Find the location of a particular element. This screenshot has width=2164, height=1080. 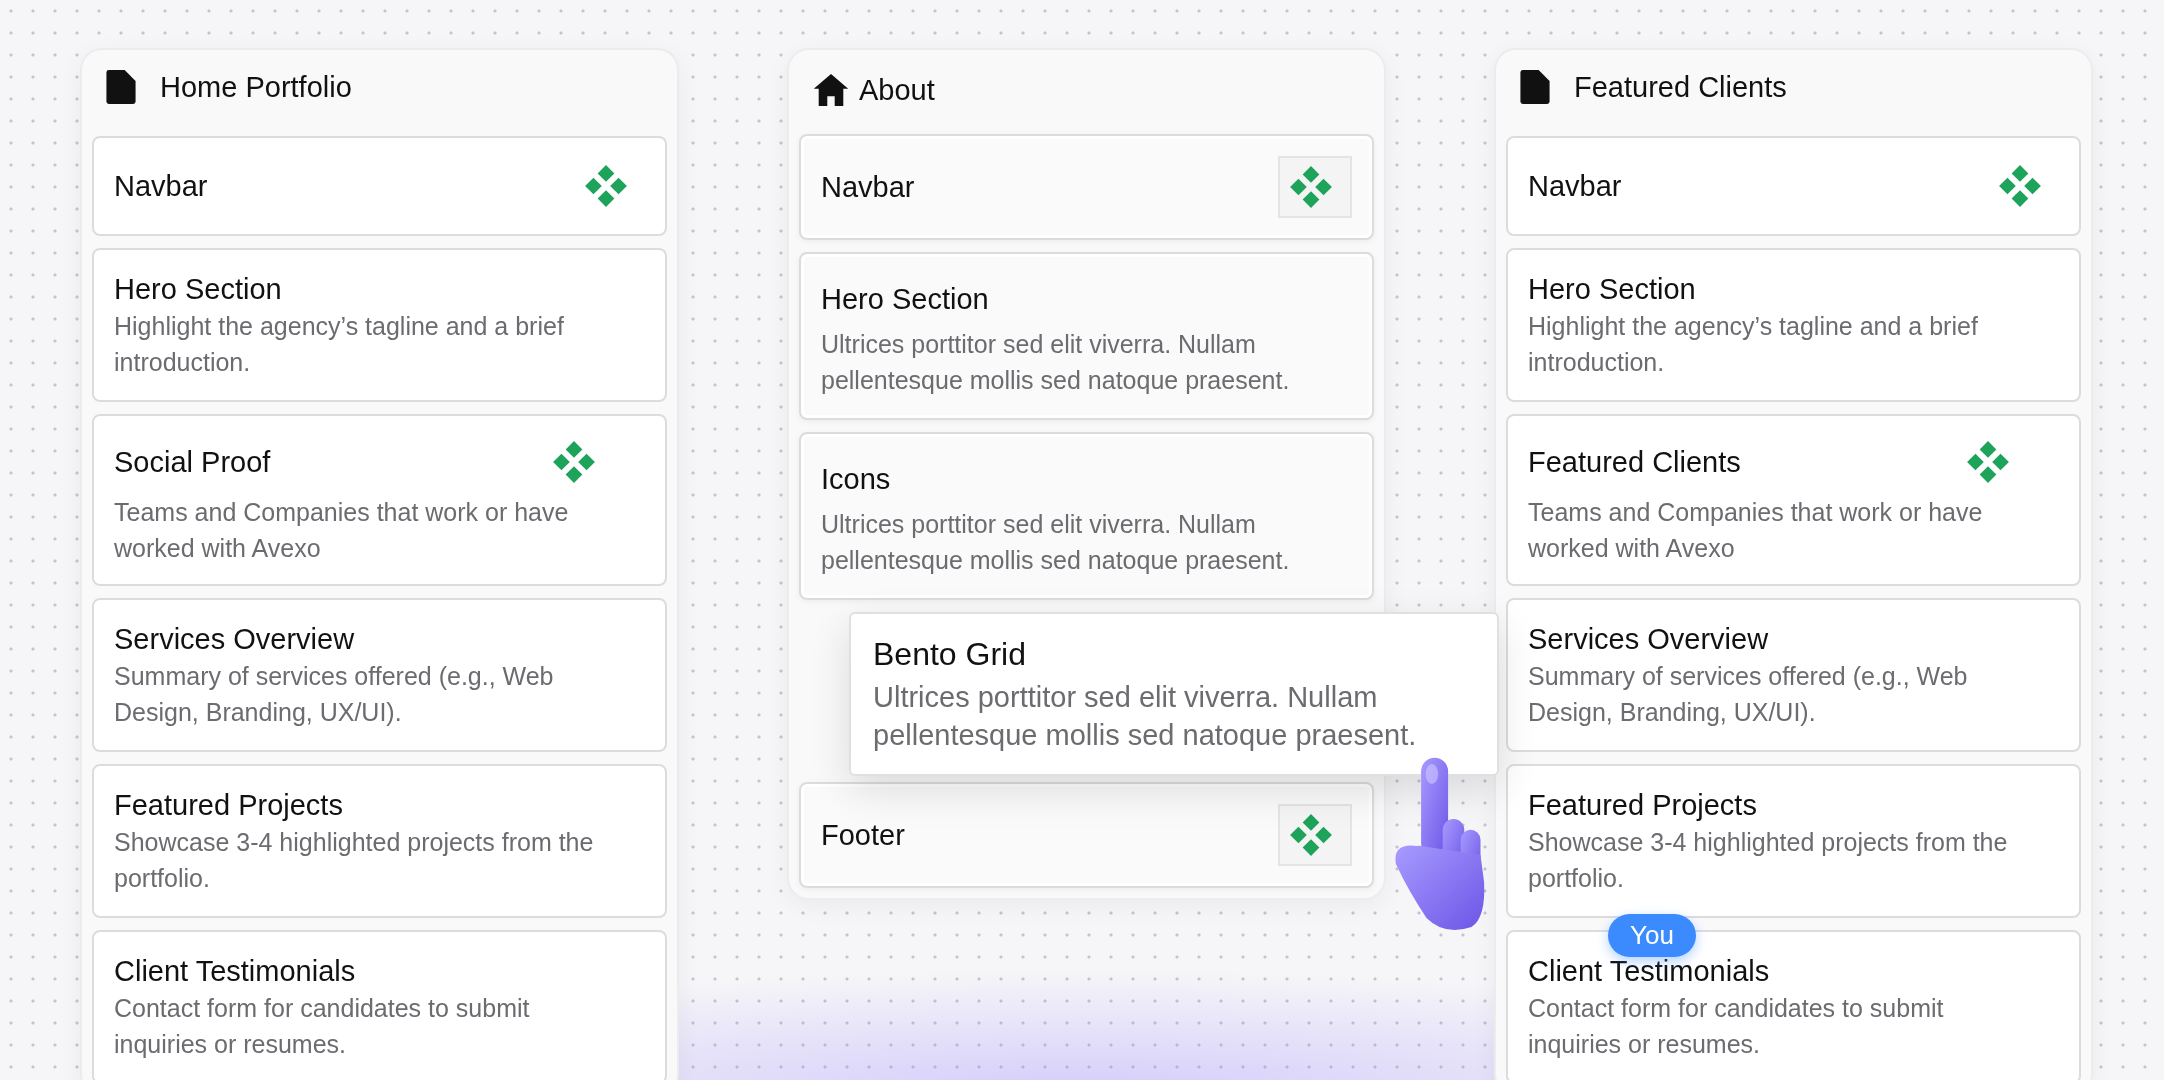

section-card: Featured Clients Teams and Companies that work or have worked with Avexo is located at coordinates (1793, 500).